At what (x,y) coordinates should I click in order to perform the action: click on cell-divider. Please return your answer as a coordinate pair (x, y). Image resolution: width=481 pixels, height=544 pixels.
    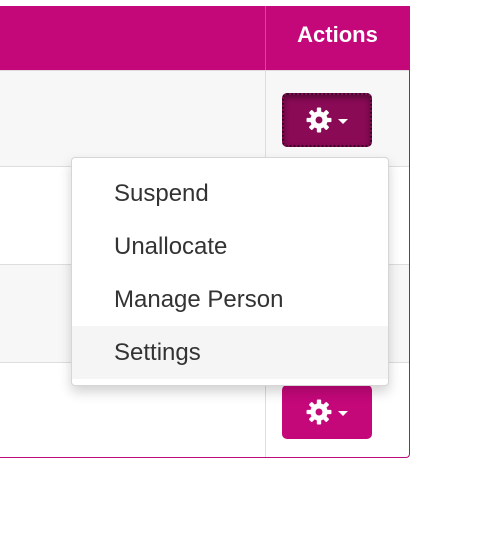
    Looking at the image, I should click on (265, 118).